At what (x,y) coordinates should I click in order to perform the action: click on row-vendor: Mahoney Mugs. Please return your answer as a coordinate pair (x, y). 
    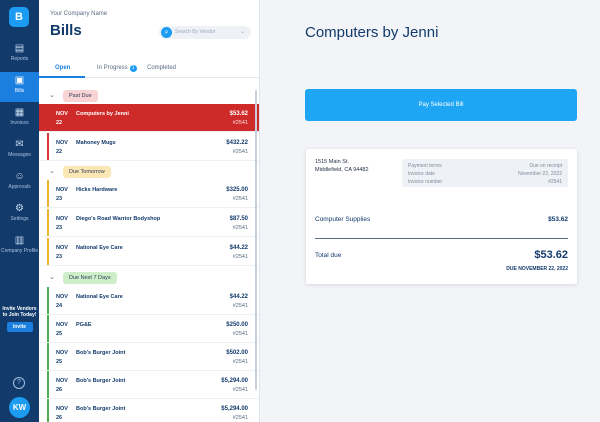
    Looking at the image, I should click on (96, 143).